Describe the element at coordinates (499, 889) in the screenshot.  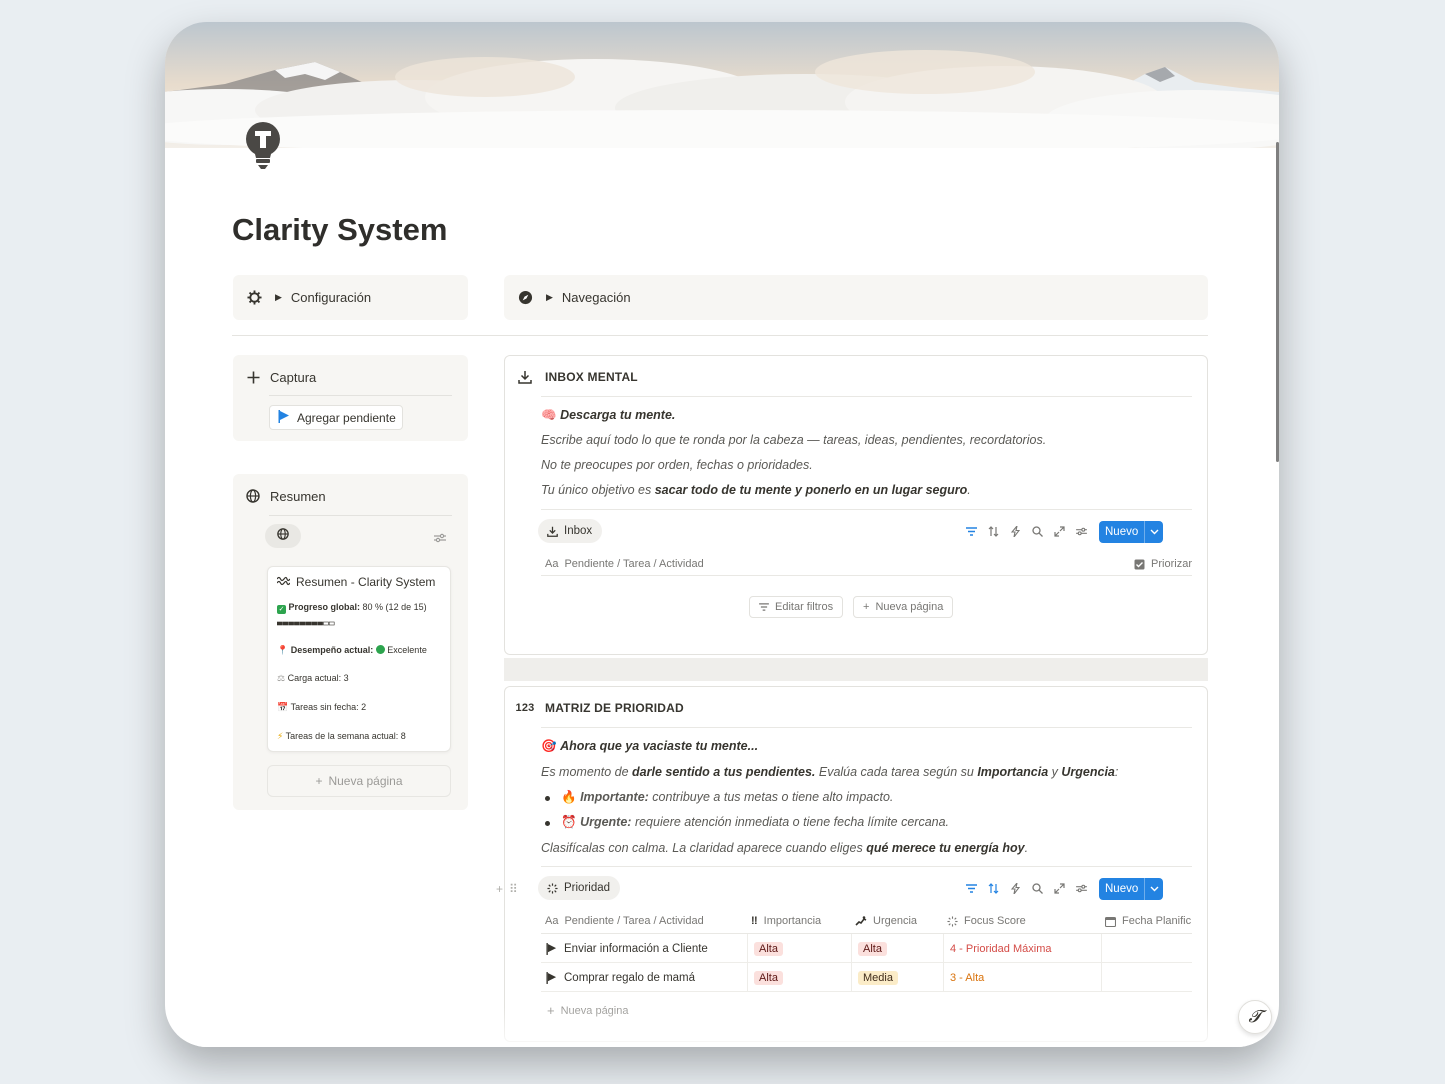
I see `plus-icon: +` at that location.